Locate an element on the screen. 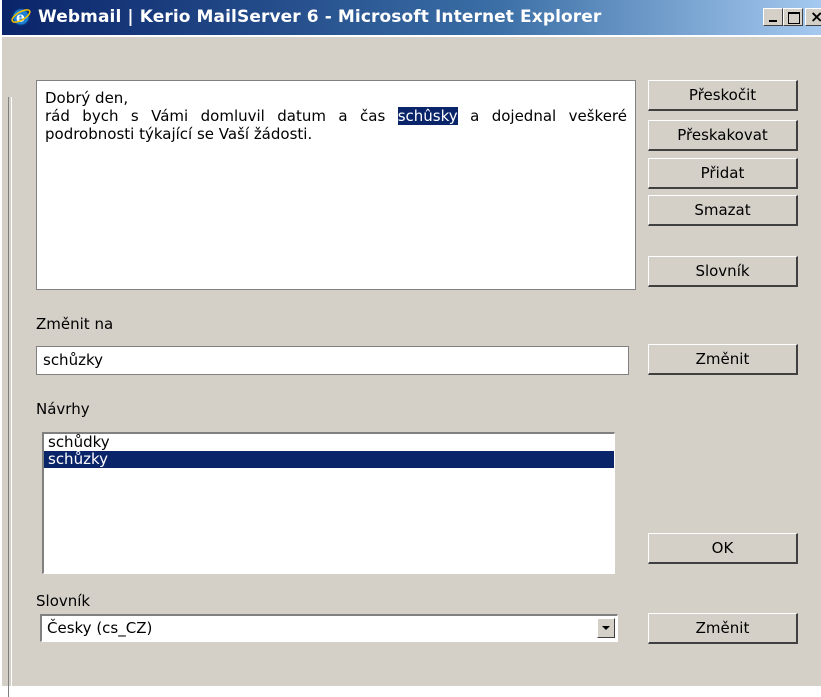 The height and width of the screenshot is (697, 821). internet-explorer-icon: e is located at coordinates (21, 17).